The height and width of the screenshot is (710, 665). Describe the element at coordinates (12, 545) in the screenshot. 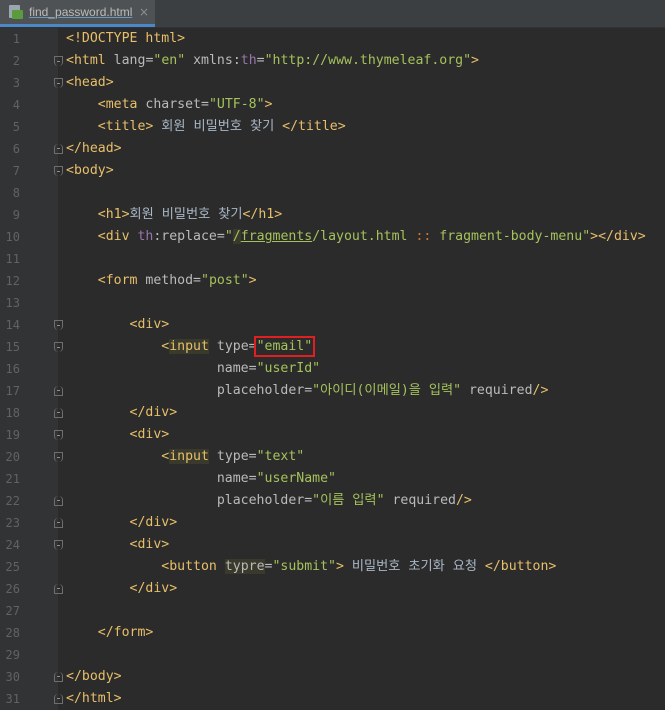

I see `line-number: 24` at that location.